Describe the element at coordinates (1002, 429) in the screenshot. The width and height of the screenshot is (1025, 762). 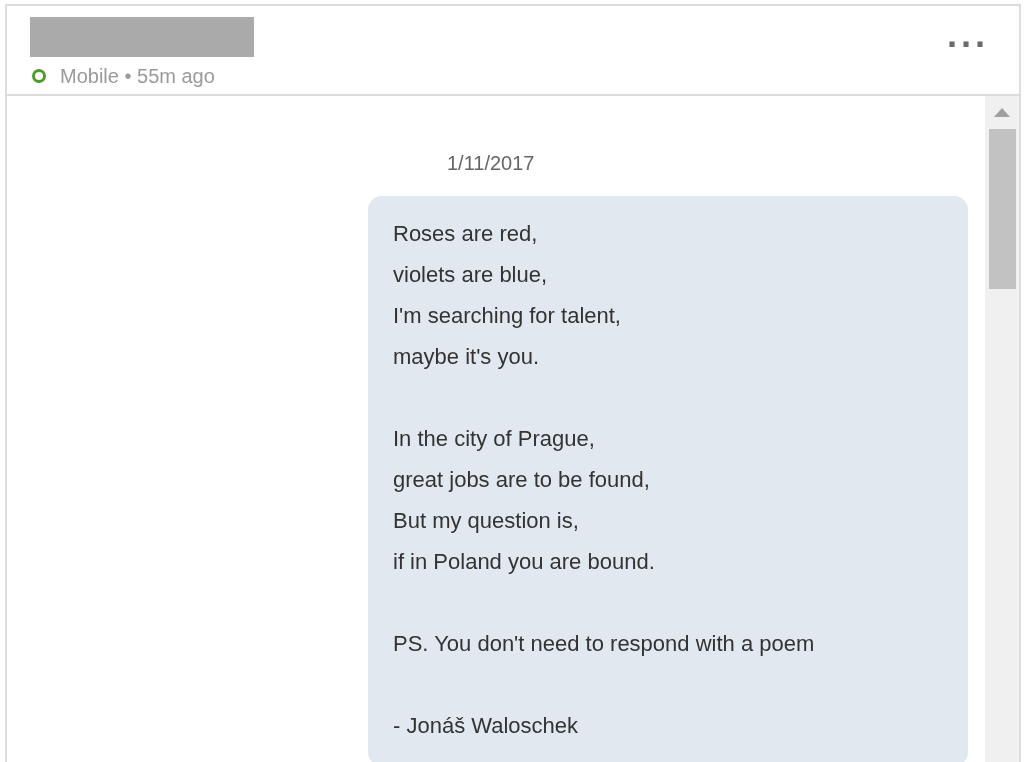
I see `scrollbar` at that location.